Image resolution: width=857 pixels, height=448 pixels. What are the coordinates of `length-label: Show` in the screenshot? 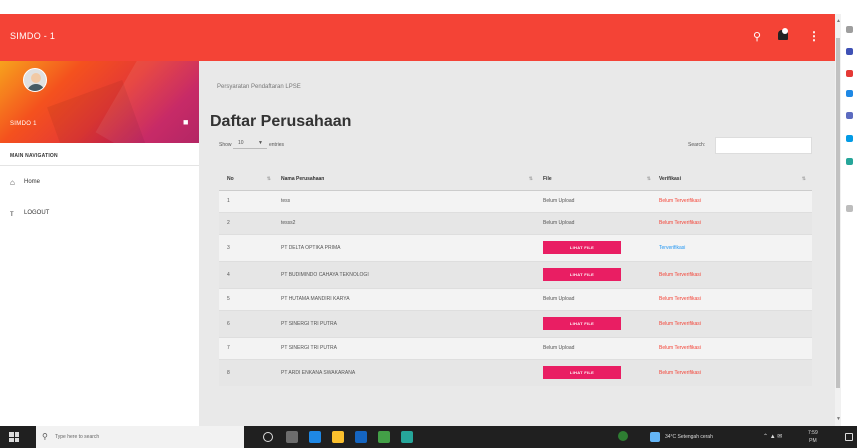 It's located at (225, 145).